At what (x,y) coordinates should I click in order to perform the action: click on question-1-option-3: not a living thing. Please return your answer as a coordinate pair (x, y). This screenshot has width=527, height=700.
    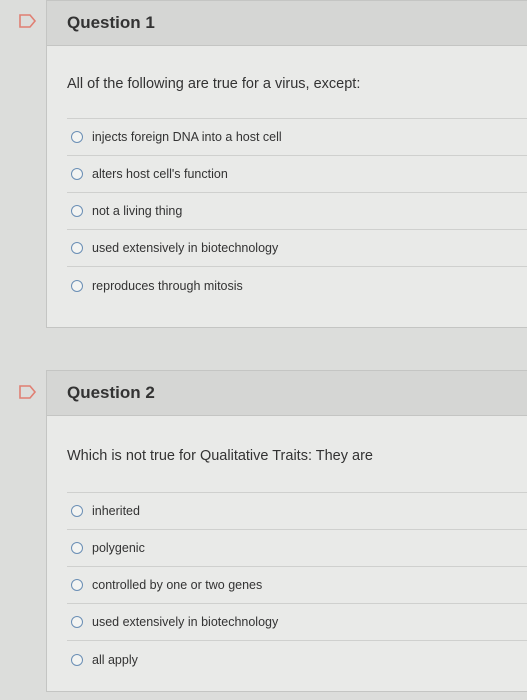
    Looking at the image, I should click on (297, 211).